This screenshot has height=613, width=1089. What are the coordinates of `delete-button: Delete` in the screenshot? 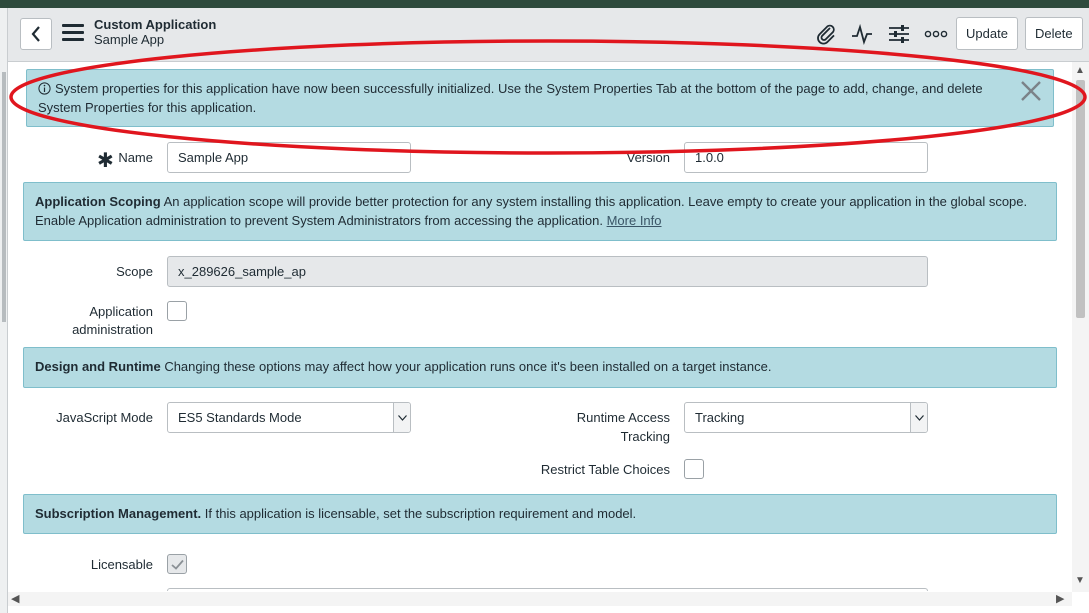 It's located at (1054, 33).